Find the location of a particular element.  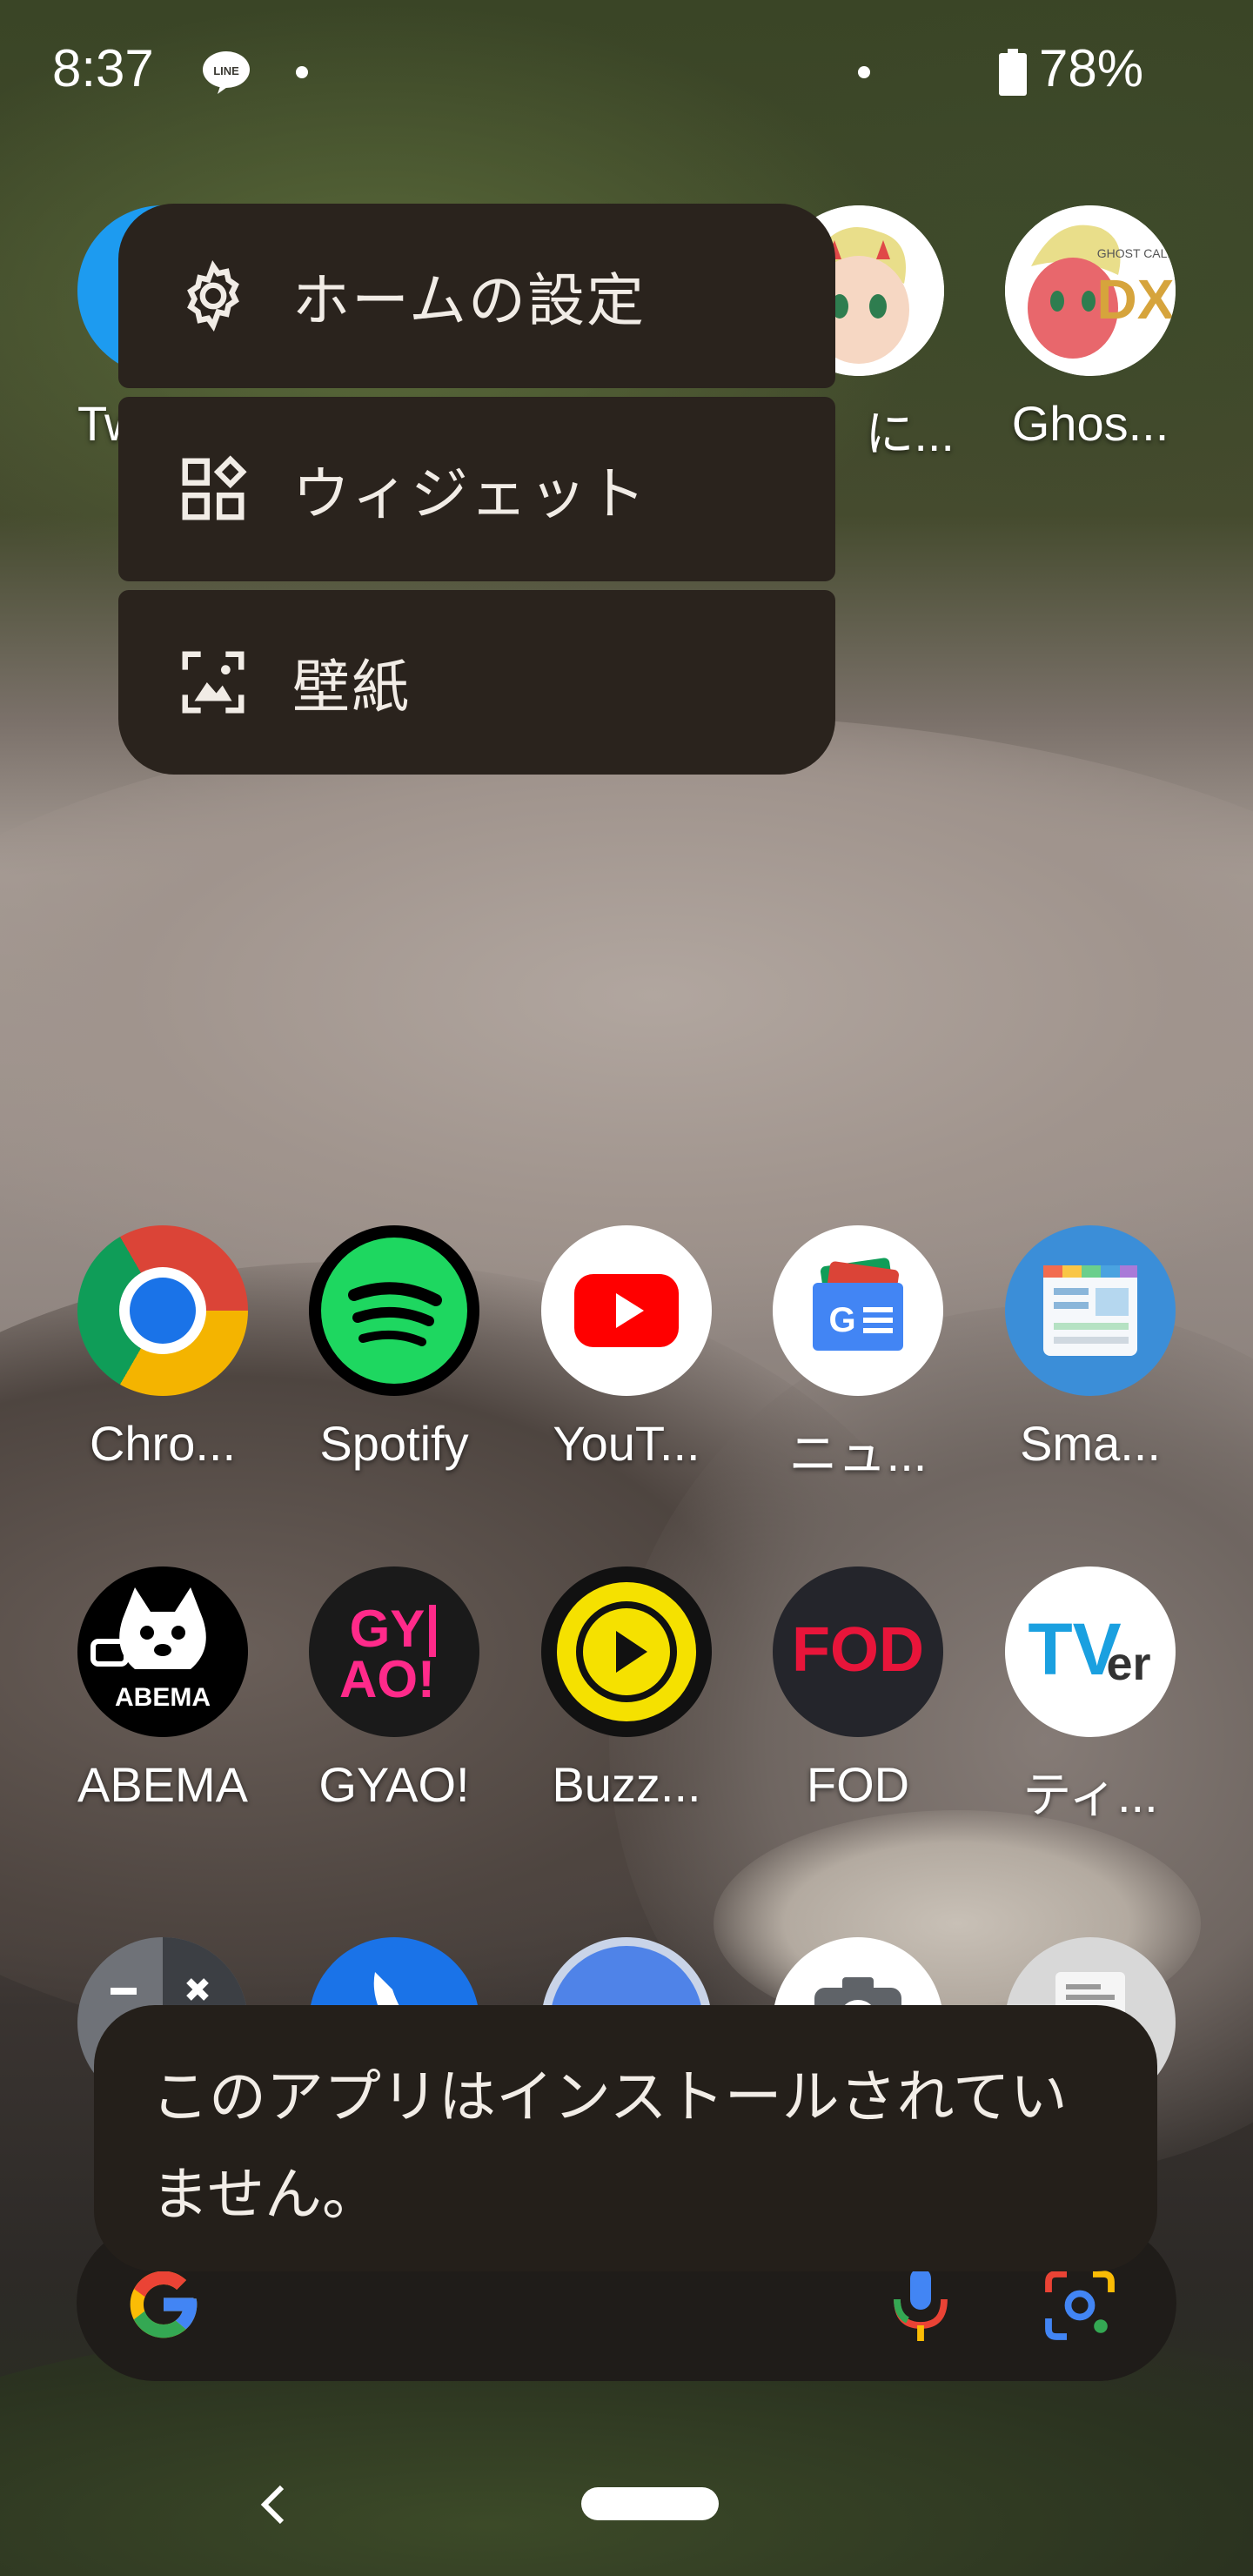

app-label: ABEMA is located at coordinates (163, 1784).